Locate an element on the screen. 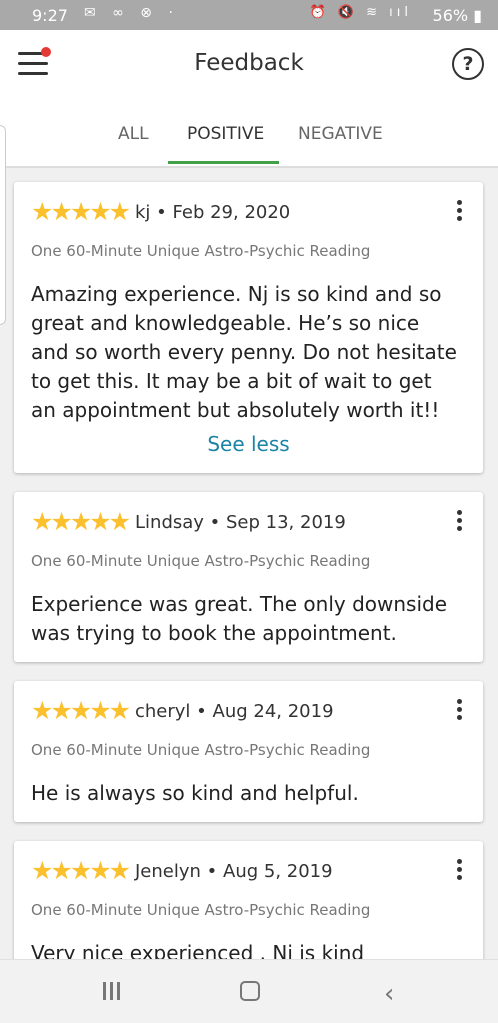  review-author: Lindsay is located at coordinates (169, 522).